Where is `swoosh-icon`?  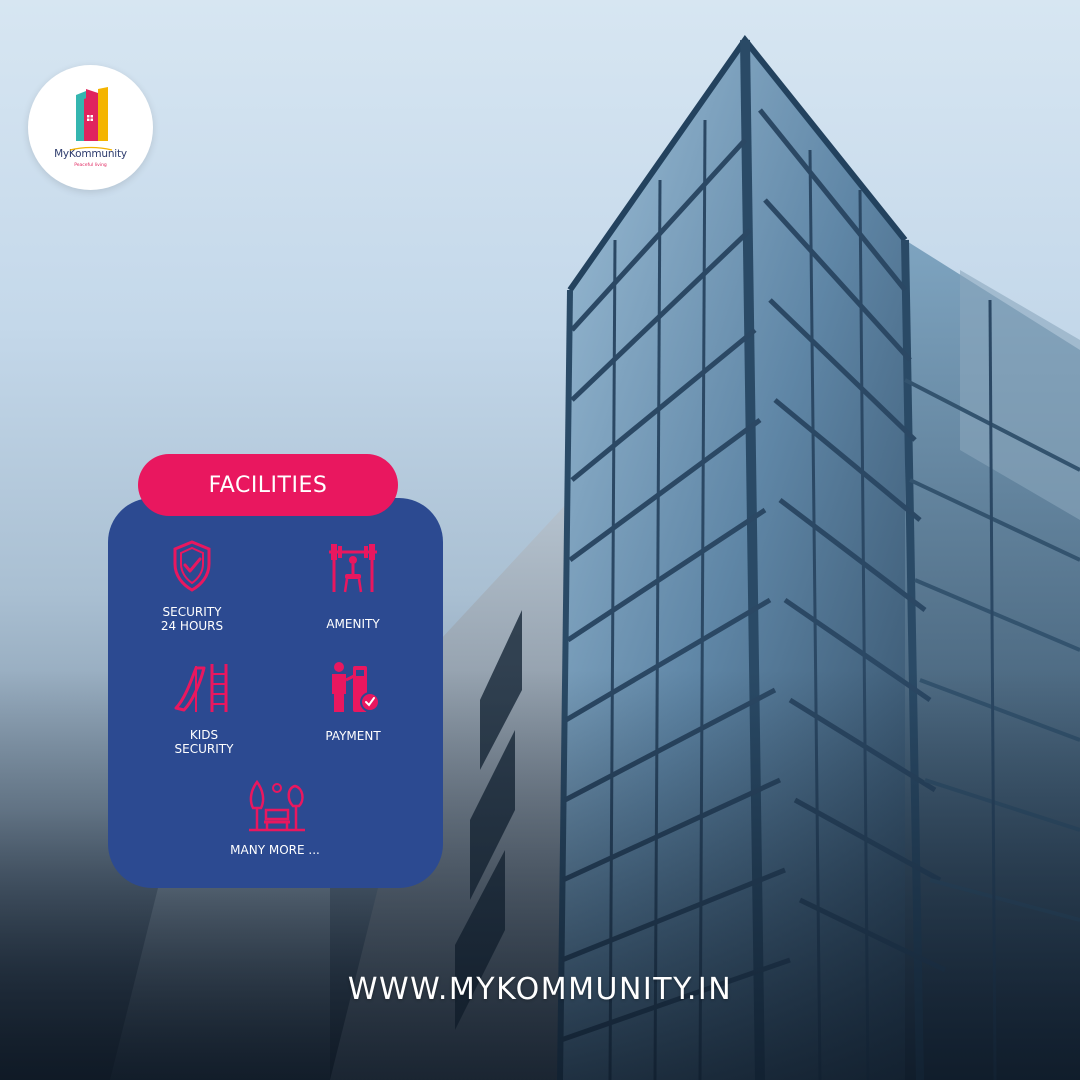 swoosh-icon is located at coordinates (91, 148).